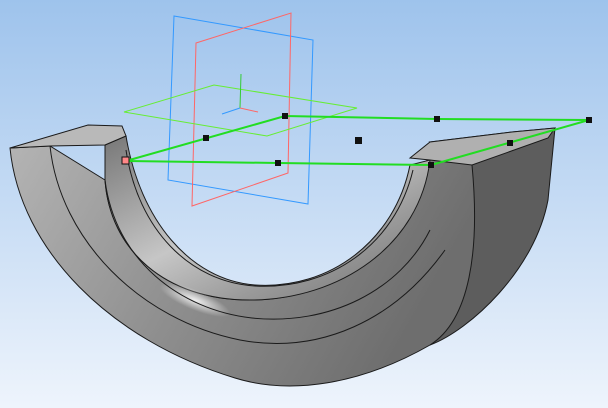  I want to click on sketch-center-point, so click(358, 140).